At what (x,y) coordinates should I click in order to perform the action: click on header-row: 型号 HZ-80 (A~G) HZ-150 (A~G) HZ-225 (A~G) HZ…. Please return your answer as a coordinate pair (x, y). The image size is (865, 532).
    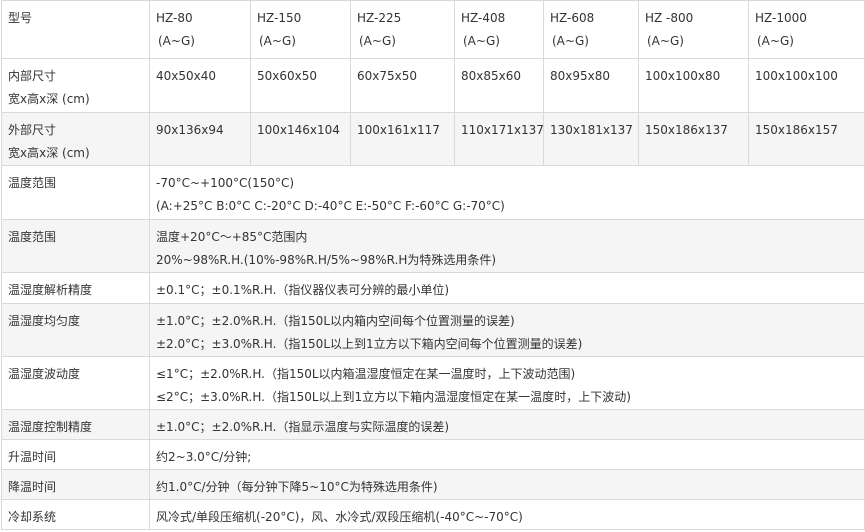
    Looking at the image, I should click on (433, 29).